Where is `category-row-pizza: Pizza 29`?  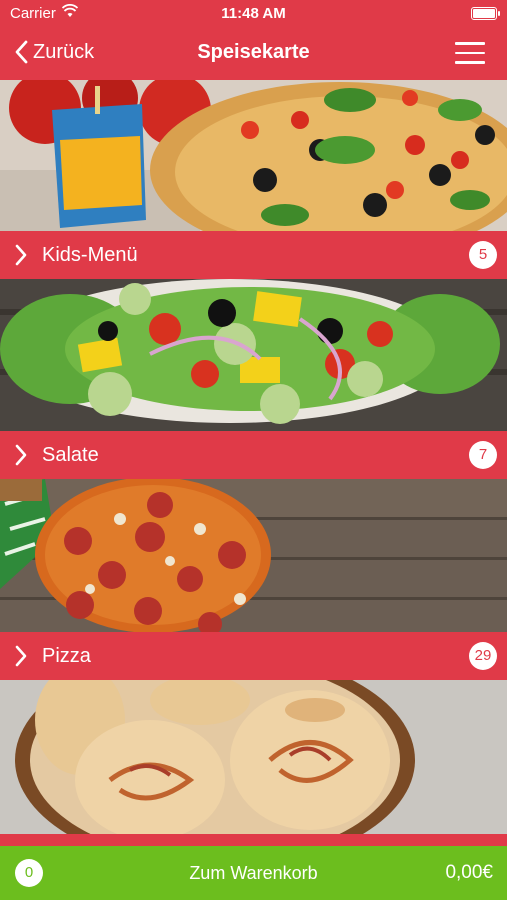
category-row-pizza: Pizza 29 is located at coordinates (253, 656).